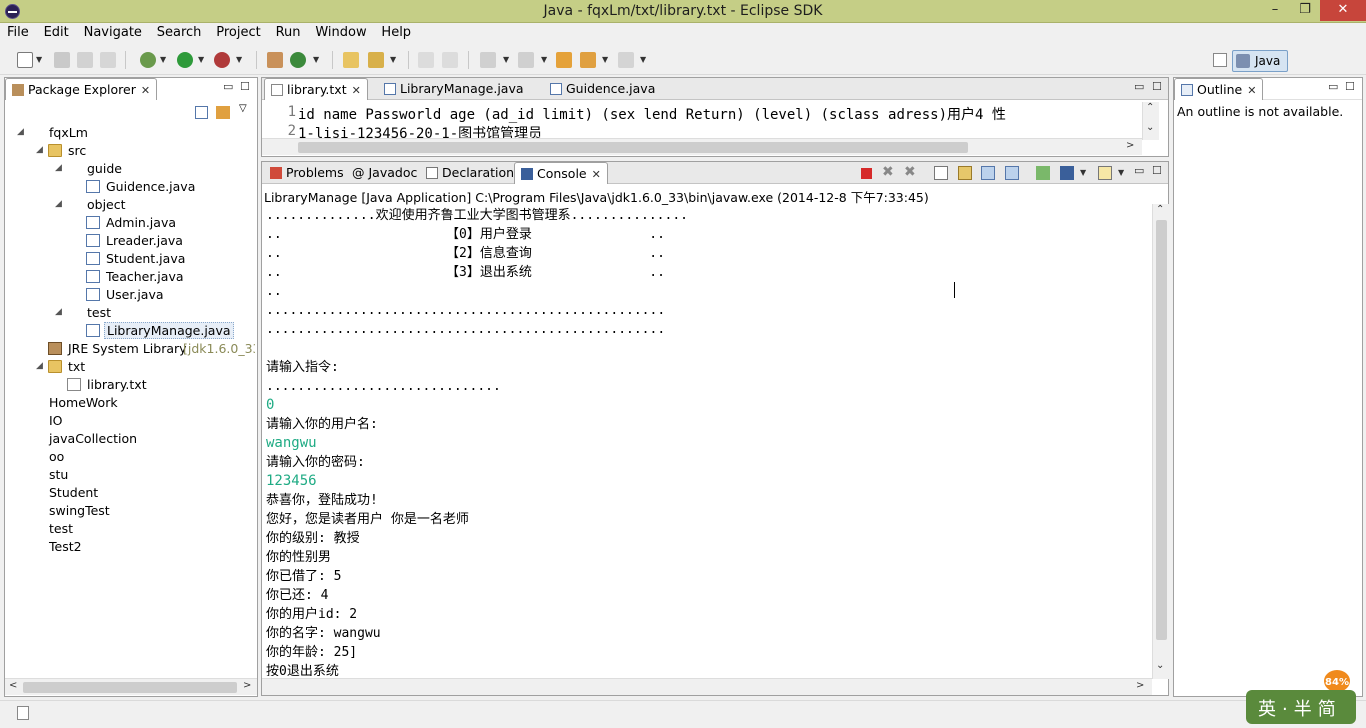 The image size is (1366, 728). Describe the element at coordinates (488, 60) in the screenshot. I see `next-annotation-icon` at that location.